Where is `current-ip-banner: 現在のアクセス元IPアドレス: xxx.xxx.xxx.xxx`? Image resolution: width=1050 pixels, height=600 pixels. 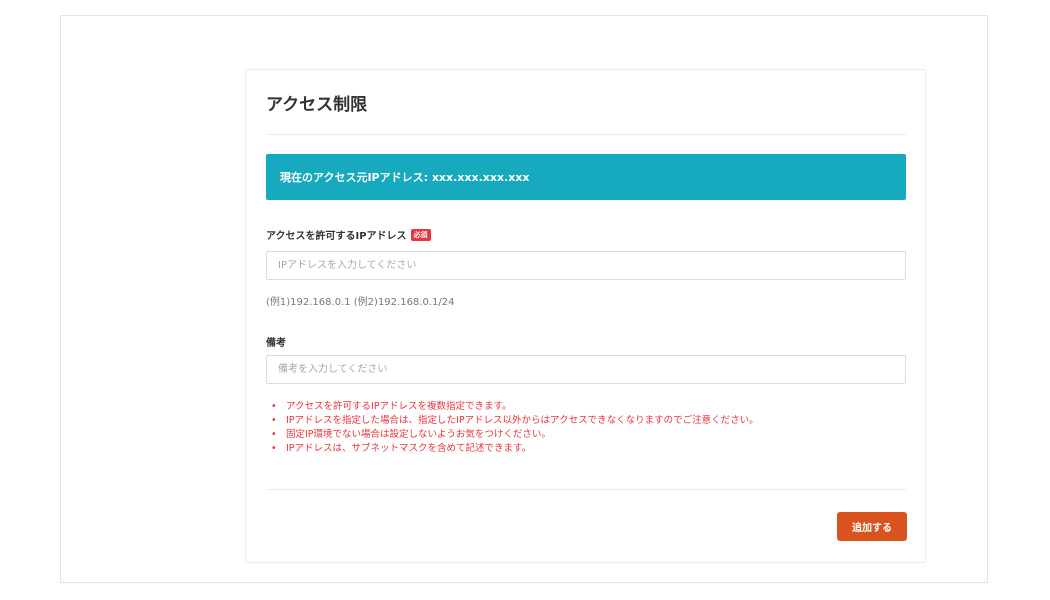
current-ip-banner: 現在のアクセス元IPアドレス: xxx.xxx.xxx.xxx is located at coordinates (586, 177).